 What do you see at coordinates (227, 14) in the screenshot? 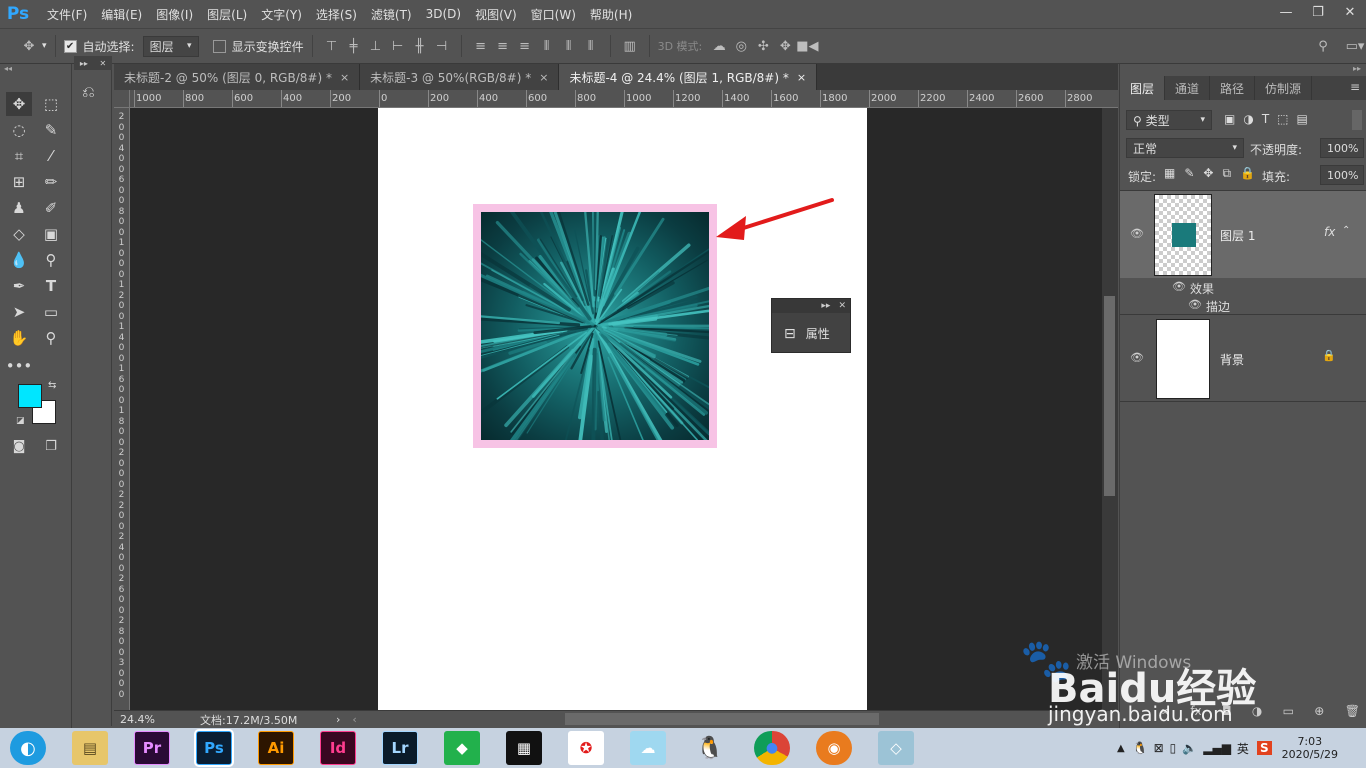
I see `menu-item: 图层(L)` at bounding box center [227, 14].